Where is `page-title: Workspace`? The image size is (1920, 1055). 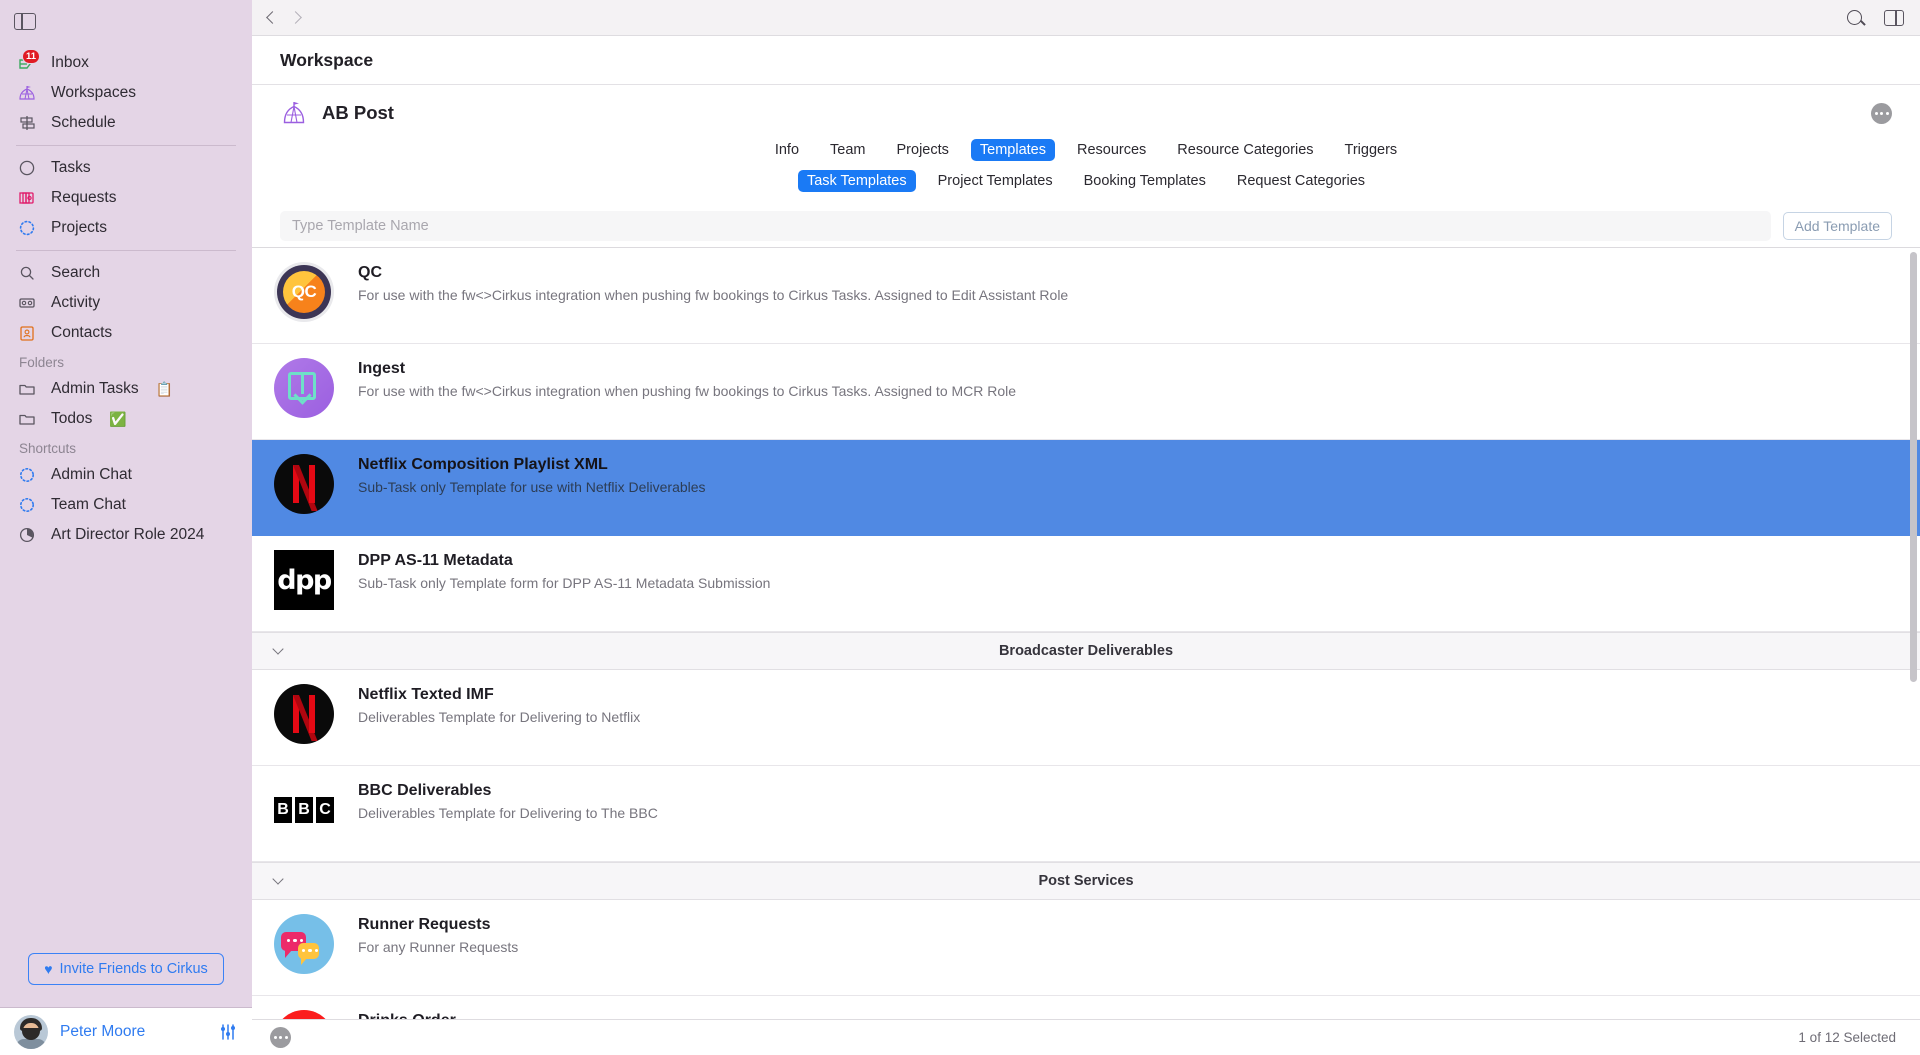 page-title: Workspace is located at coordinates (327, 60).